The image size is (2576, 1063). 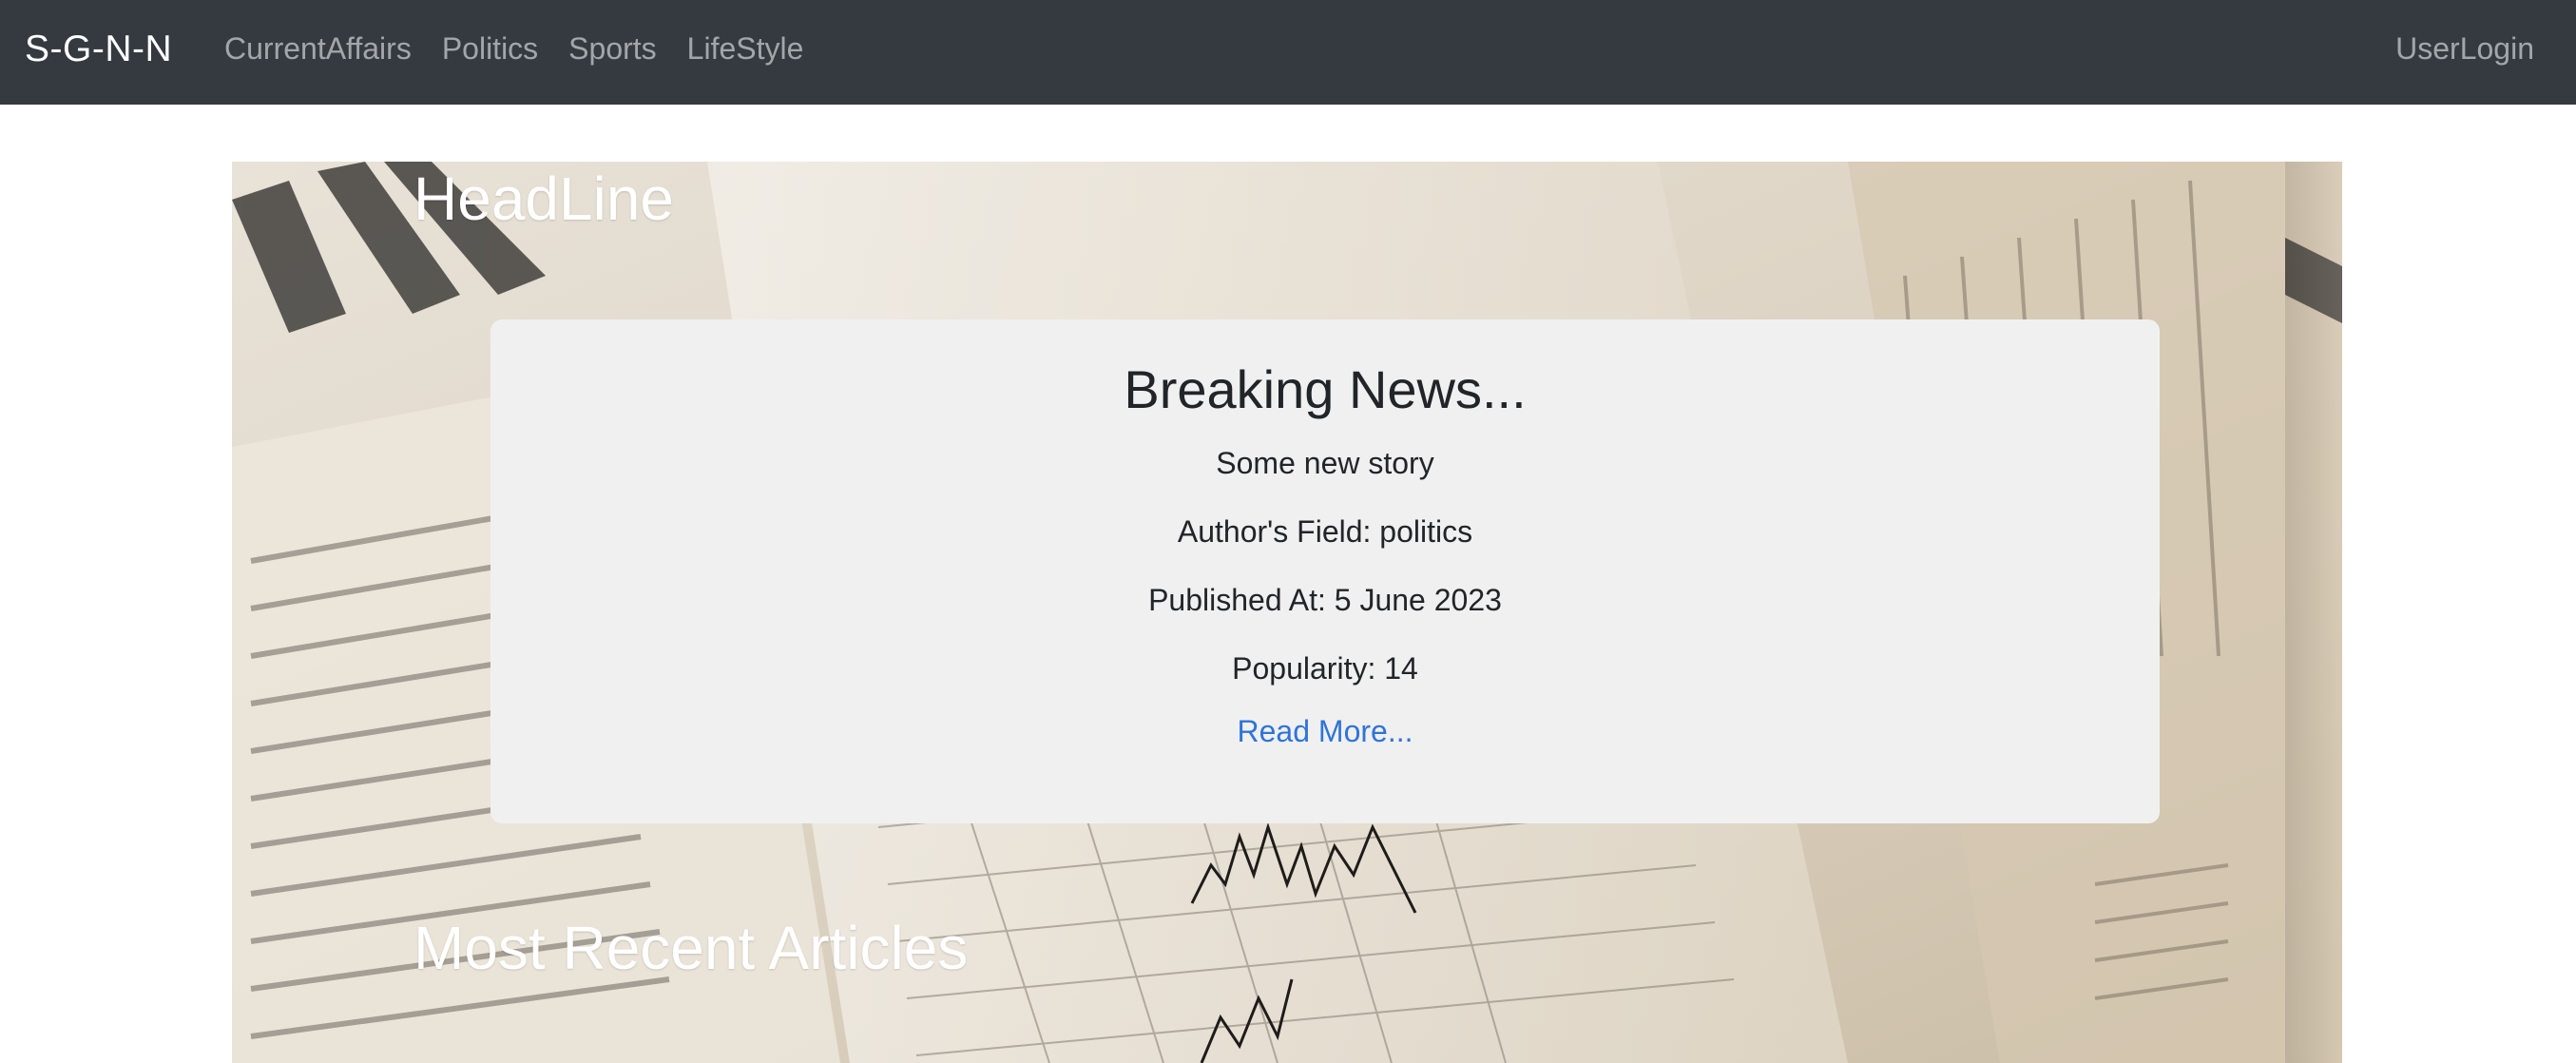 I want to click on hero-image-edge, so click(x=2314, y=612).